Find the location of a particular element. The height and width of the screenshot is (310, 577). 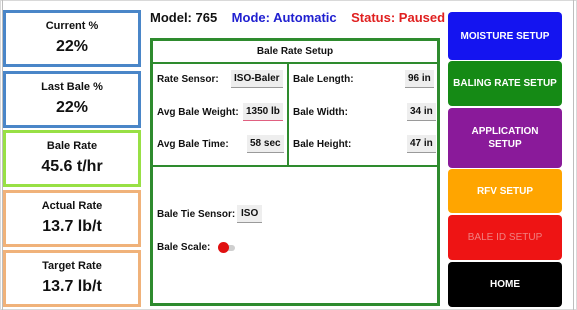

target-rate-tile: Target Rate 13.7 lb/t is located at coordinates (72, 278).